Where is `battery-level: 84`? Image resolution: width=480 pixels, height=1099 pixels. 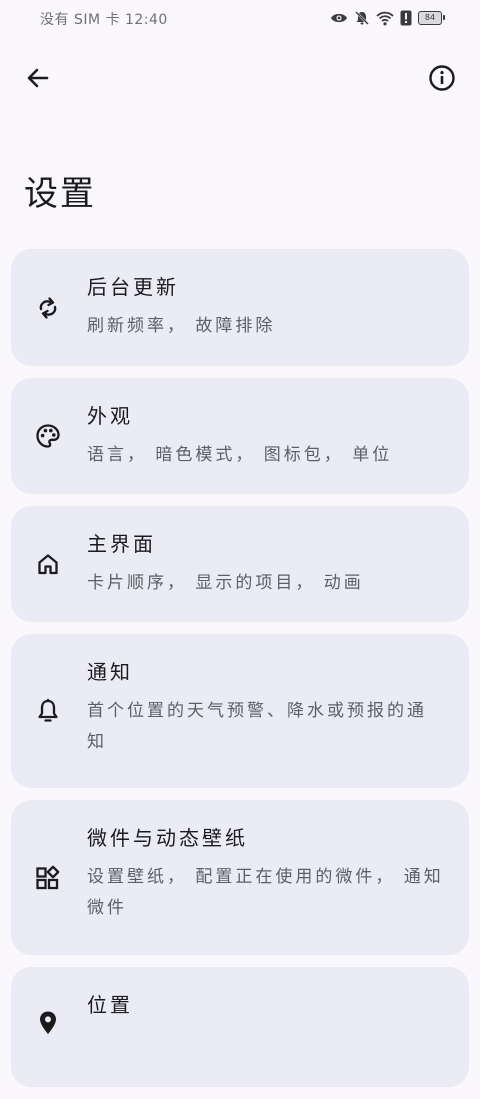 battery-level: 84 is located at coordinates (430, 17).